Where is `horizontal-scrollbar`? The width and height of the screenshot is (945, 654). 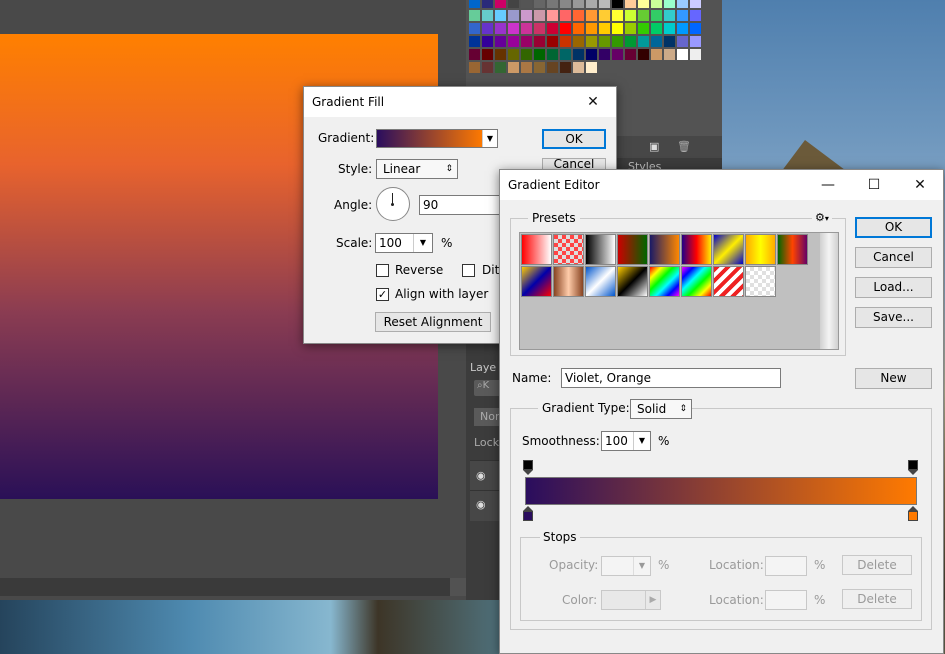
horizontal-scrollbar is located at coordinates (225, 587).